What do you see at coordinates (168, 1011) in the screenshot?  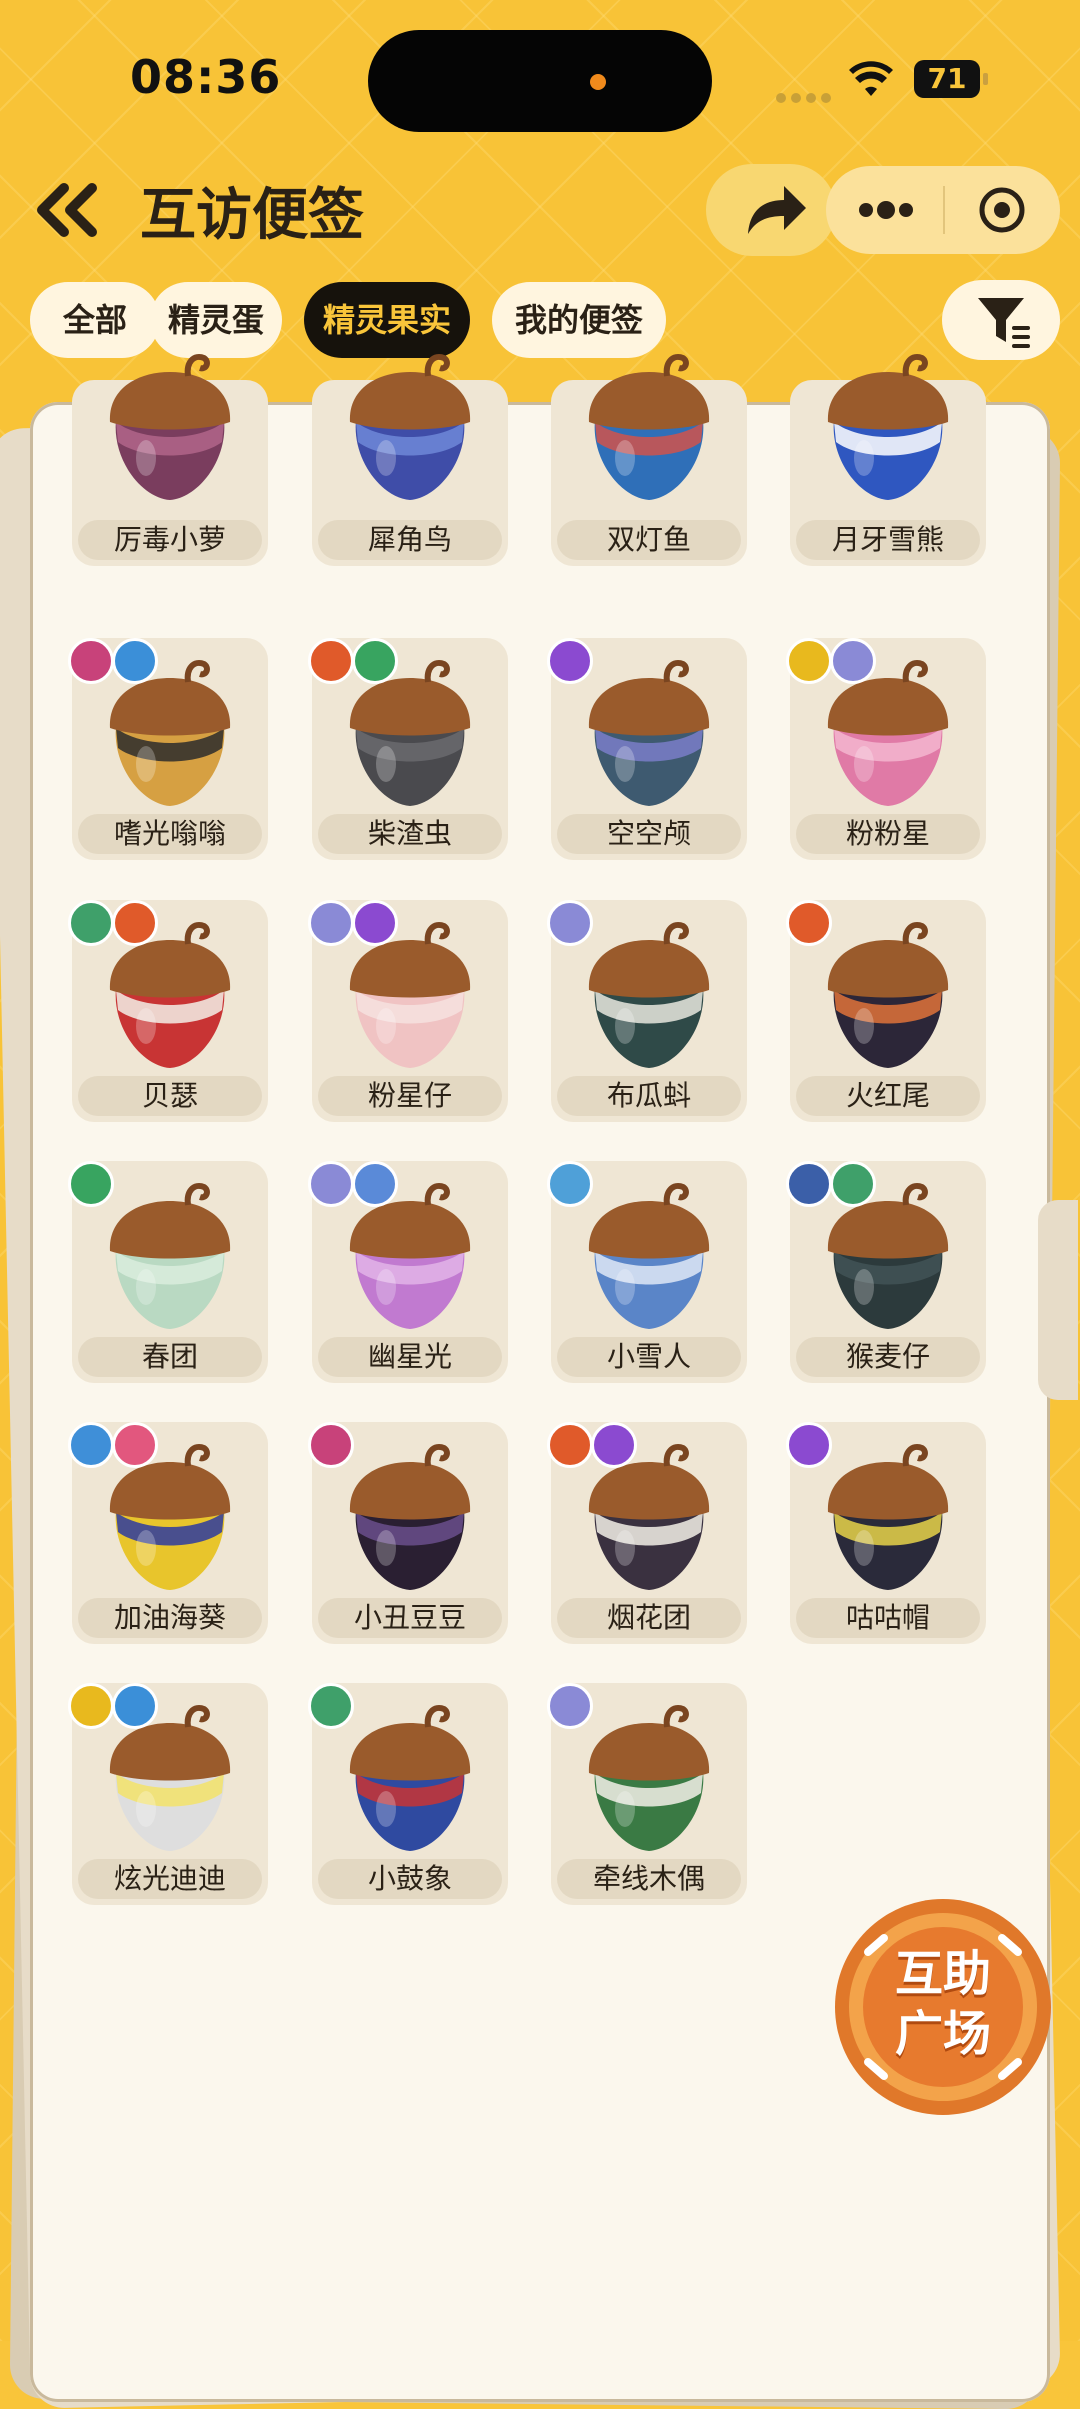 I see `fruit-card: 贝瑟` at bounding box center [168, 1011].